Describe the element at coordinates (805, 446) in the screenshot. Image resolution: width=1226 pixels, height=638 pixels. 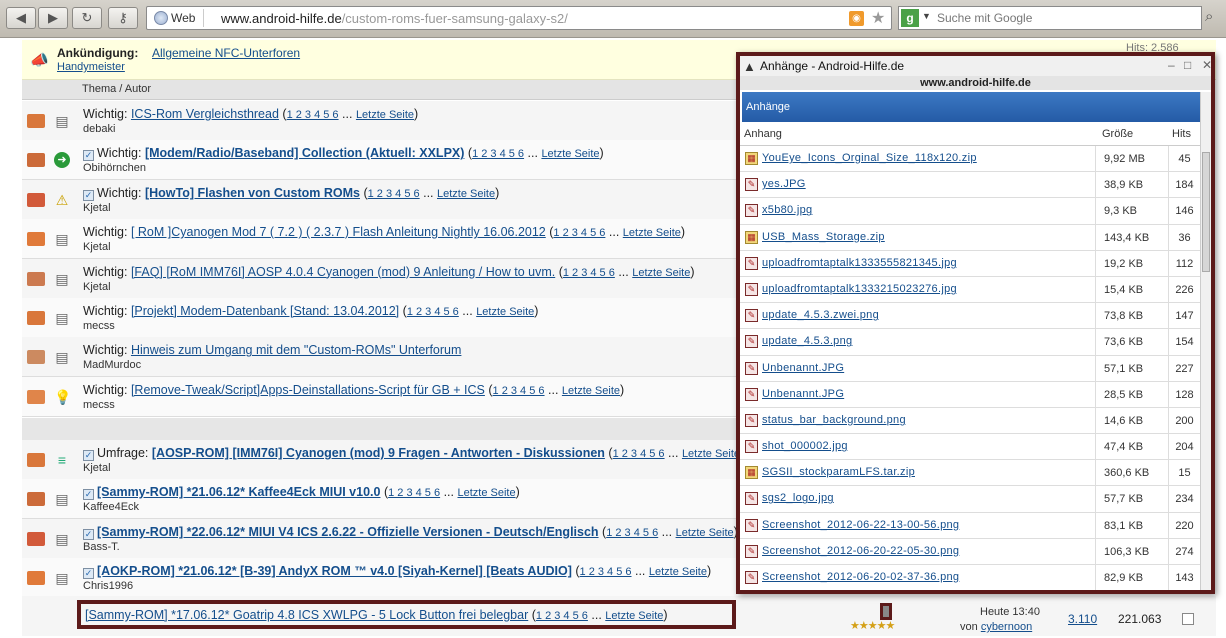
I see `attachment-link: shot_000002.jpg` at that location.